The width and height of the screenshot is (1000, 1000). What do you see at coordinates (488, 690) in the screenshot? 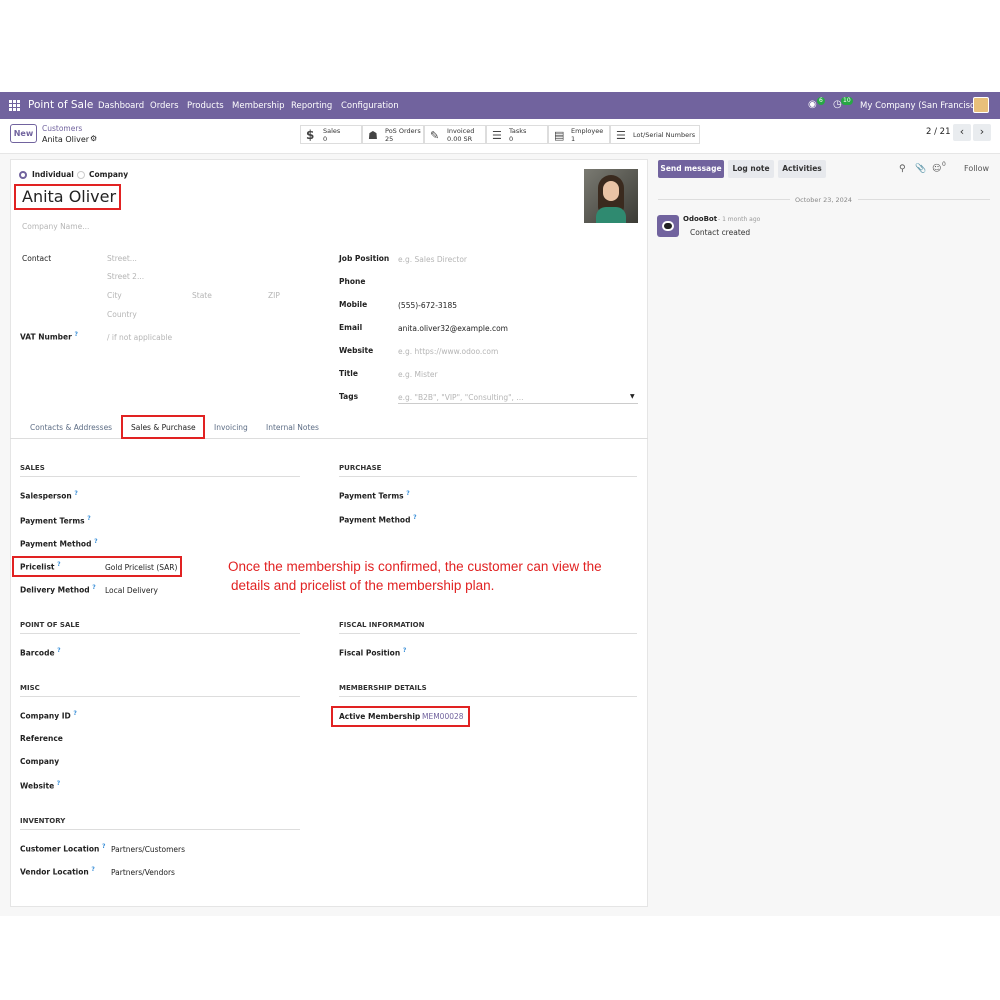
I see `membership-section-title: MEMBERSHIP DETAILS` at bounding box center [488, 690].